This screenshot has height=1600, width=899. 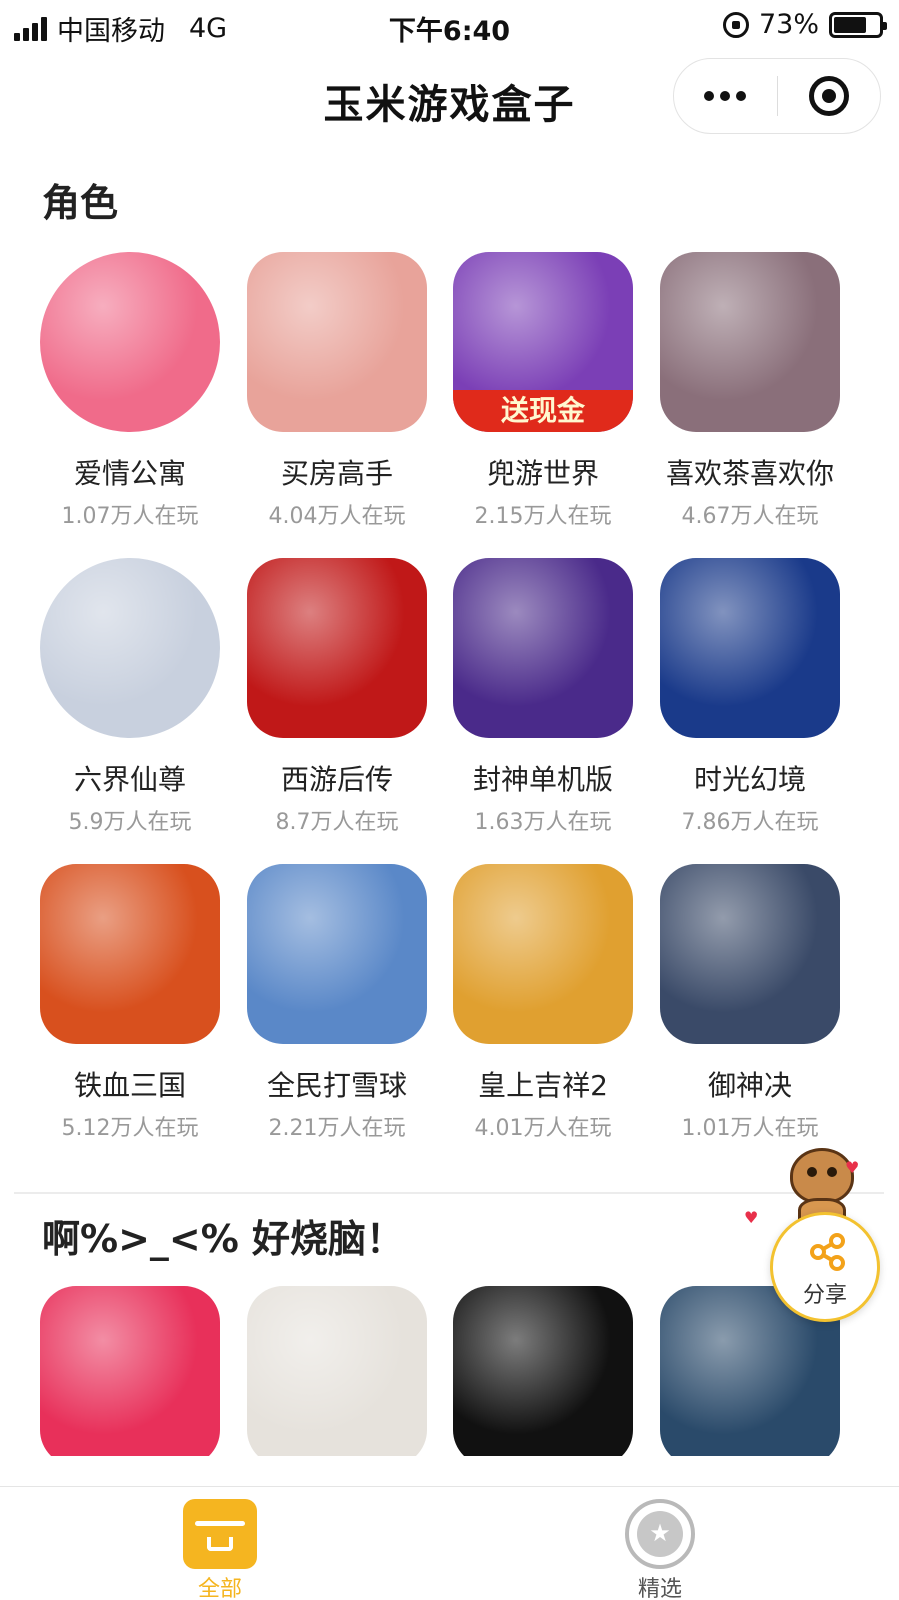 What do you see at coordinates (80, 203) in the screenshot?
I see `section-title-roles: 角色` at bounding box center [80, 203].